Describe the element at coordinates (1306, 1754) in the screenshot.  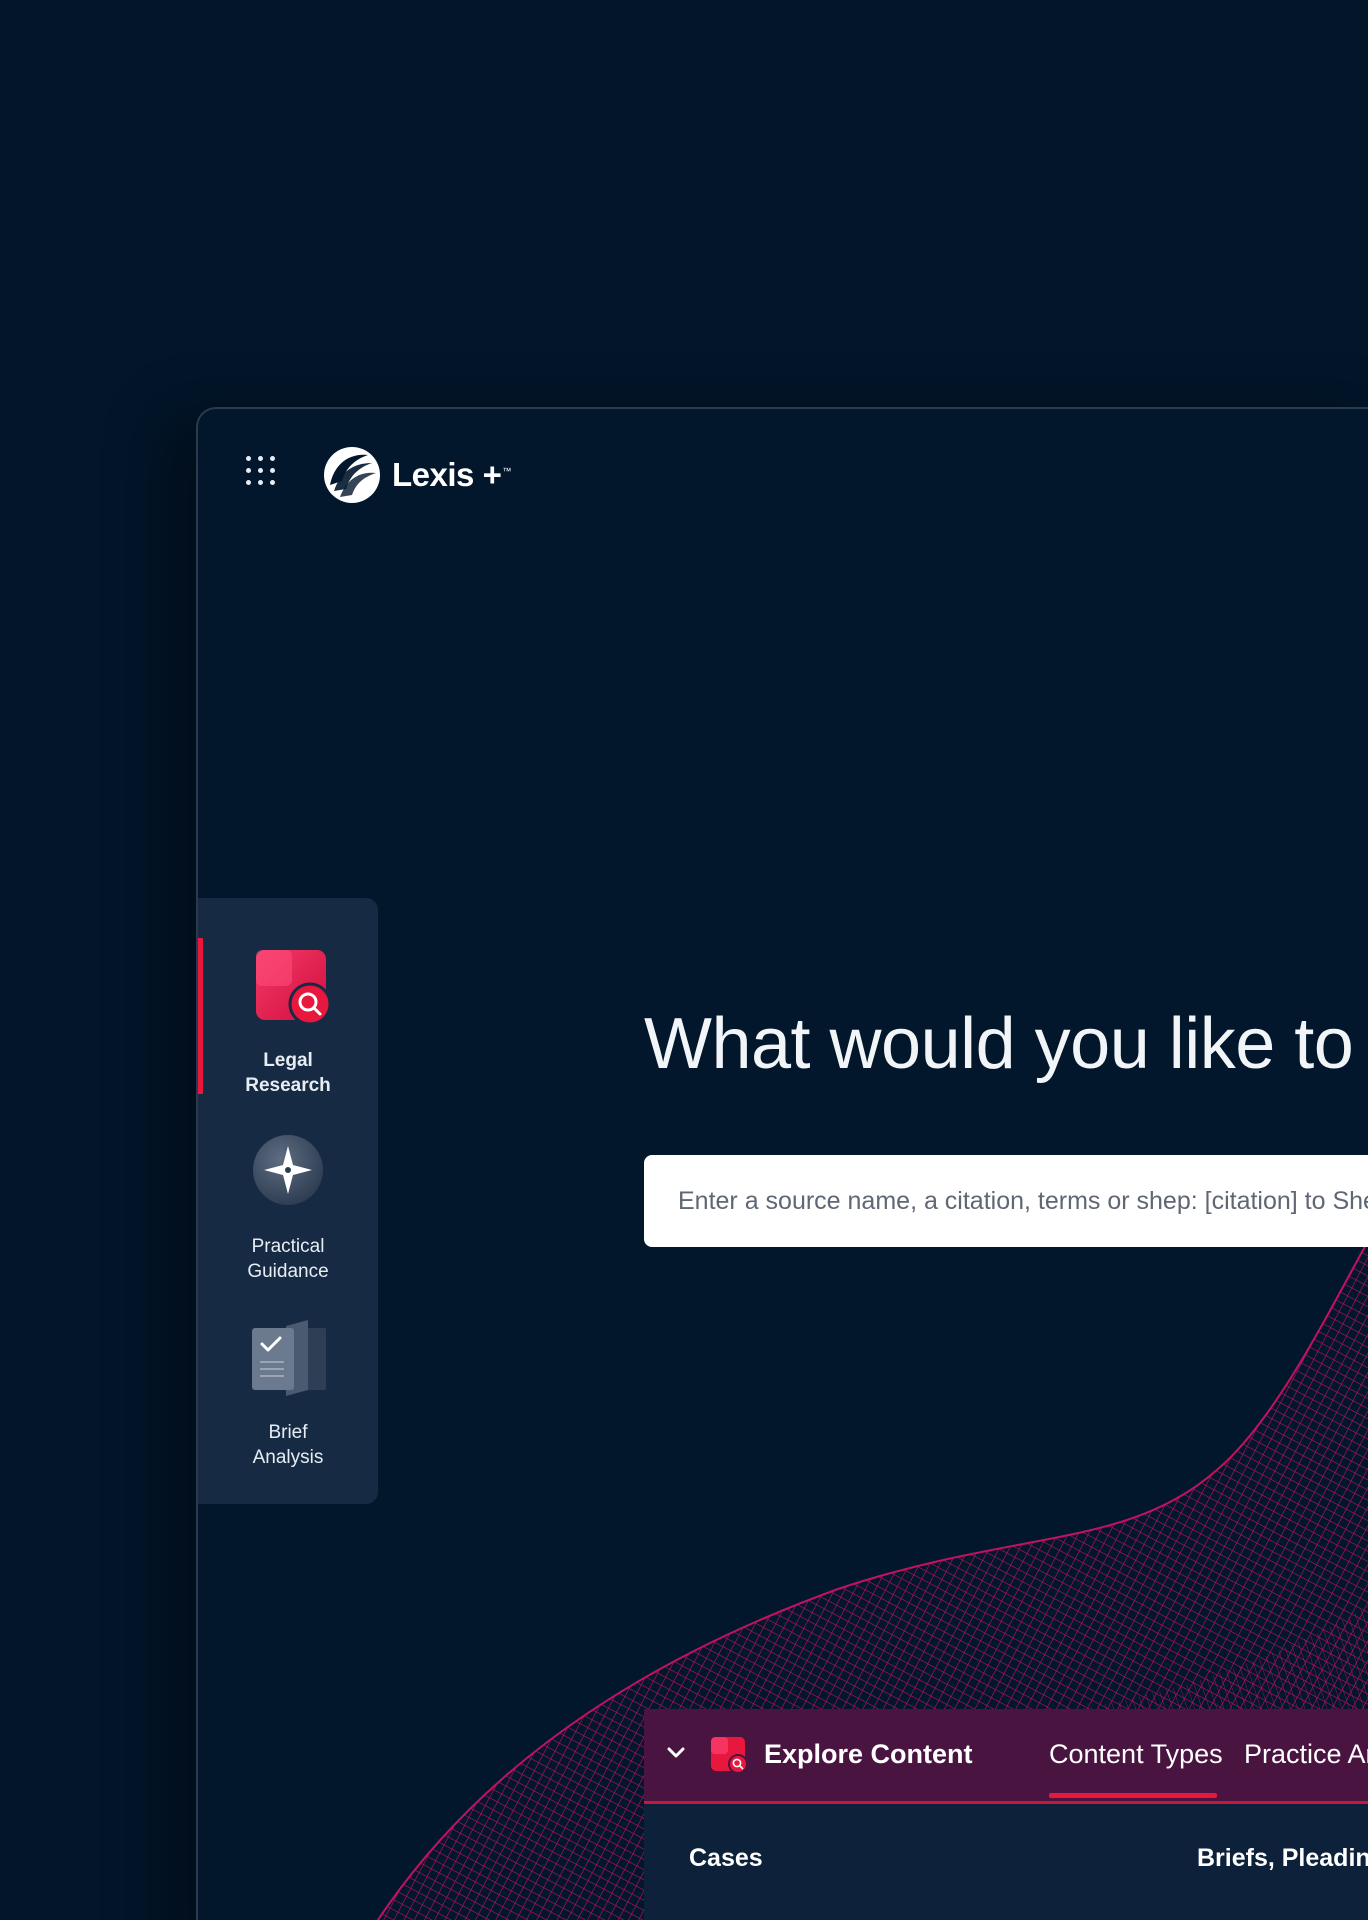
I see `tab-practice-areas: Practice Areas` at that location.